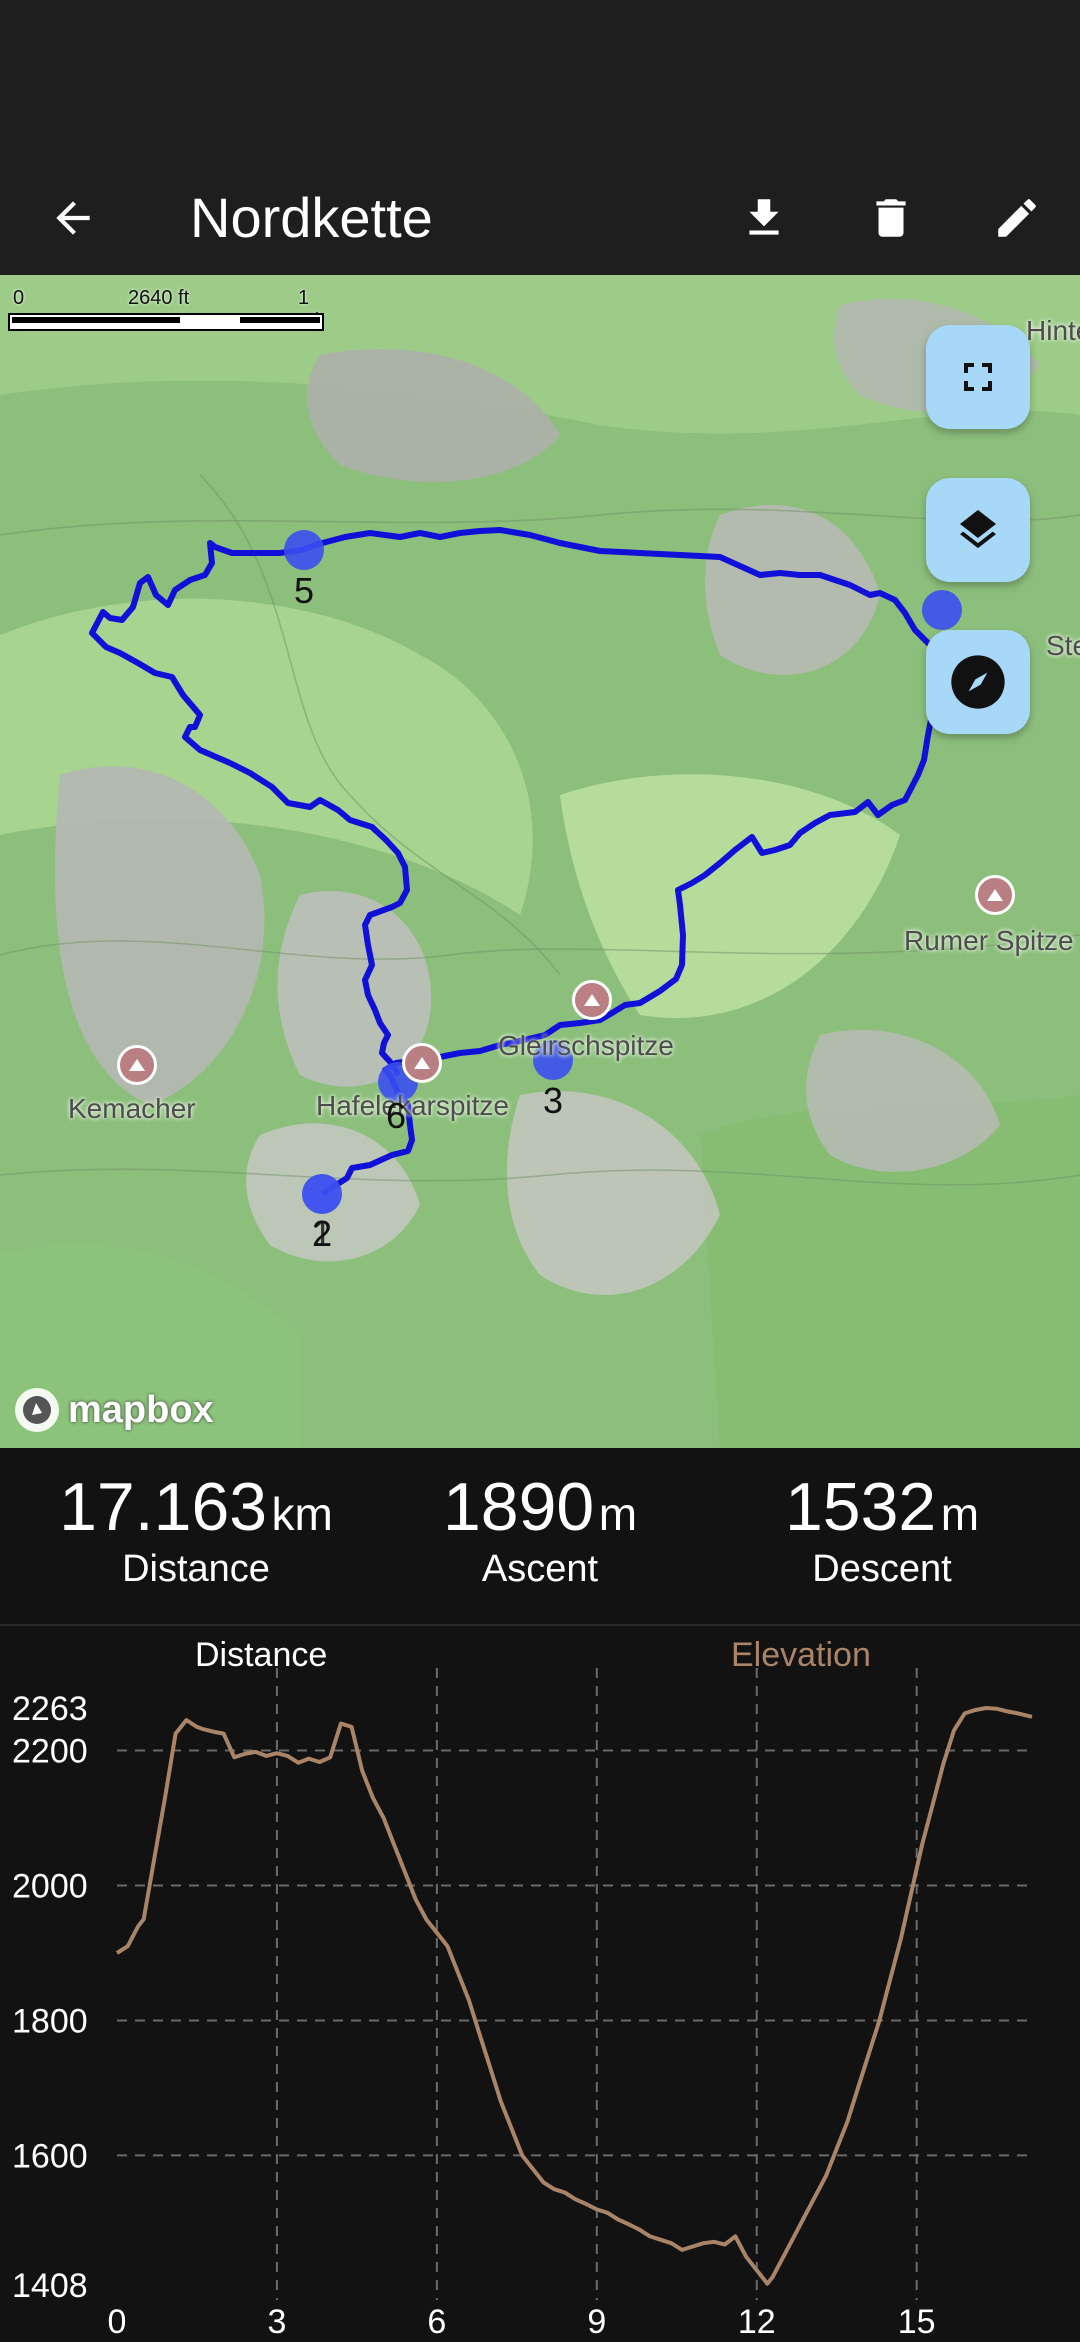  What do you see at coordinates (540, 1569) in the screenshot?
I see `ascent-label: Ascent` at bounding box center [540, 1569].